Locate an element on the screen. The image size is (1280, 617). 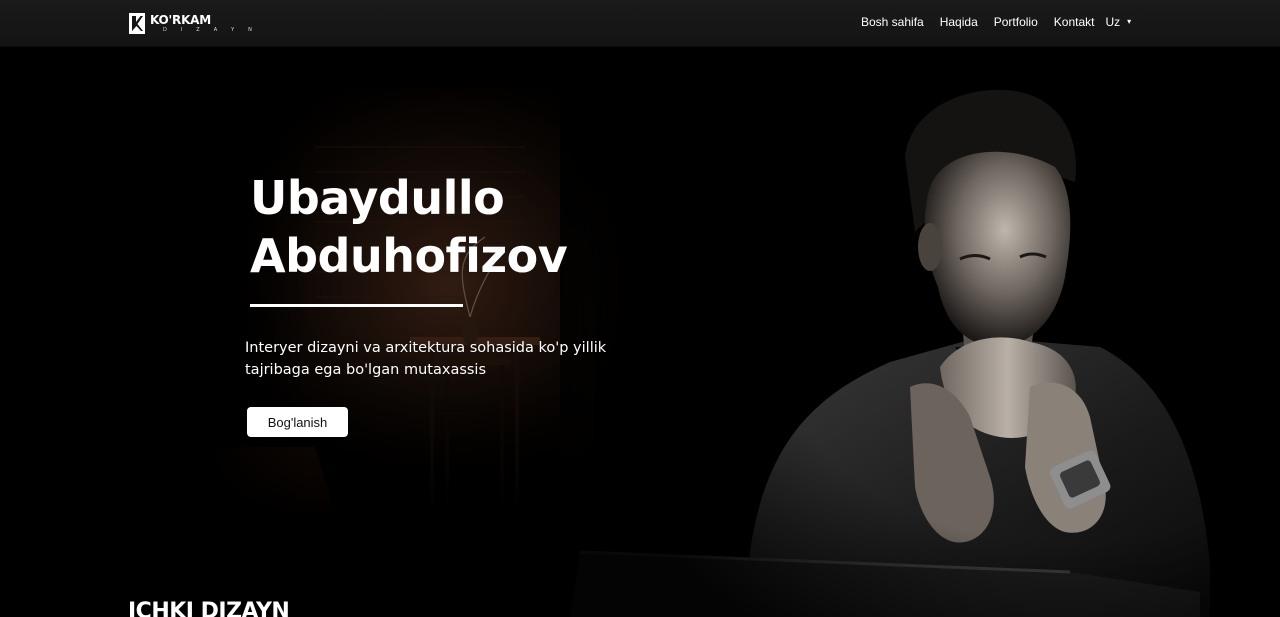
hero-title: Ubaydullo Abduhofizov is located at coordinates (460, 227).